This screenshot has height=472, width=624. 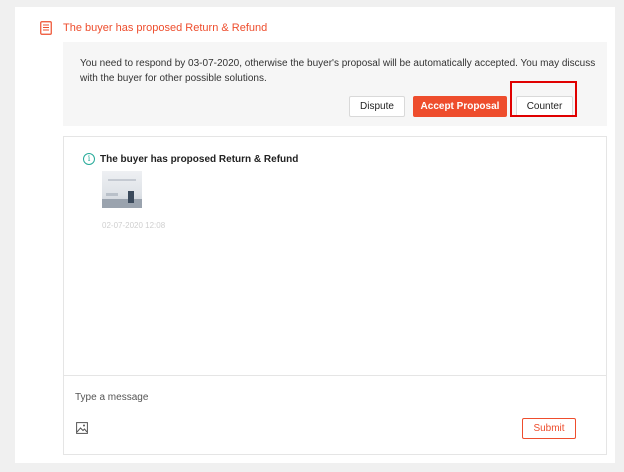 I want to click on chat-message-title: The buyer has proposed Return & Refund, so click(x=199, y=159).